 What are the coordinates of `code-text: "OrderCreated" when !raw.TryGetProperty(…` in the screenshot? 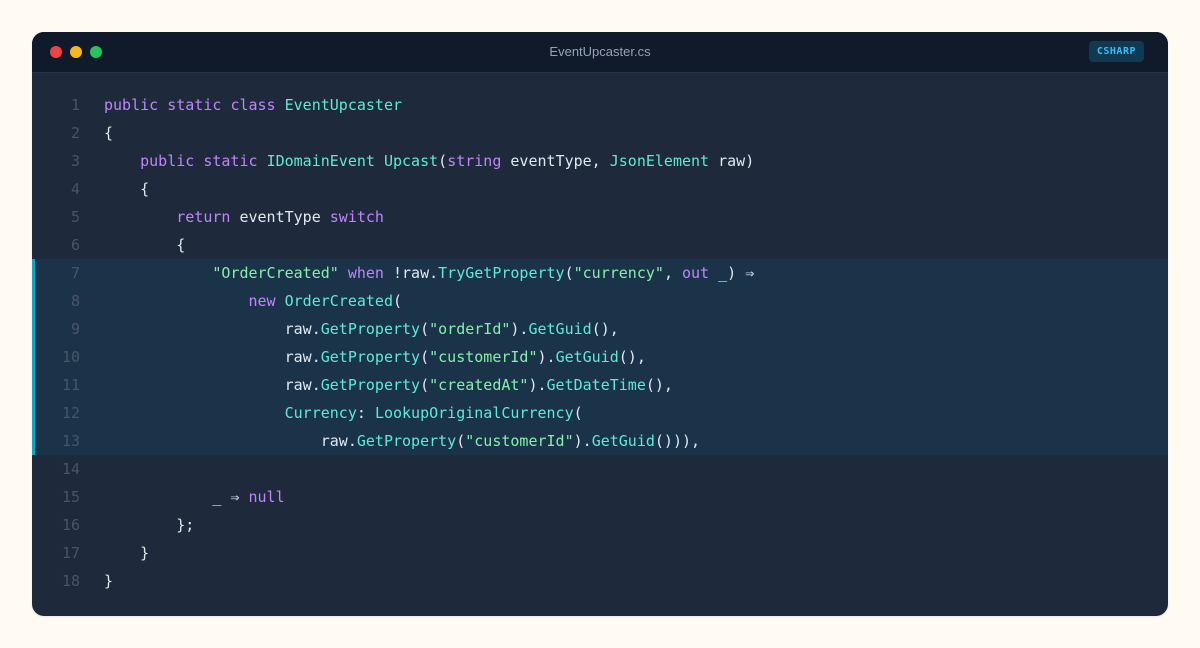 It's located at (429, 273).